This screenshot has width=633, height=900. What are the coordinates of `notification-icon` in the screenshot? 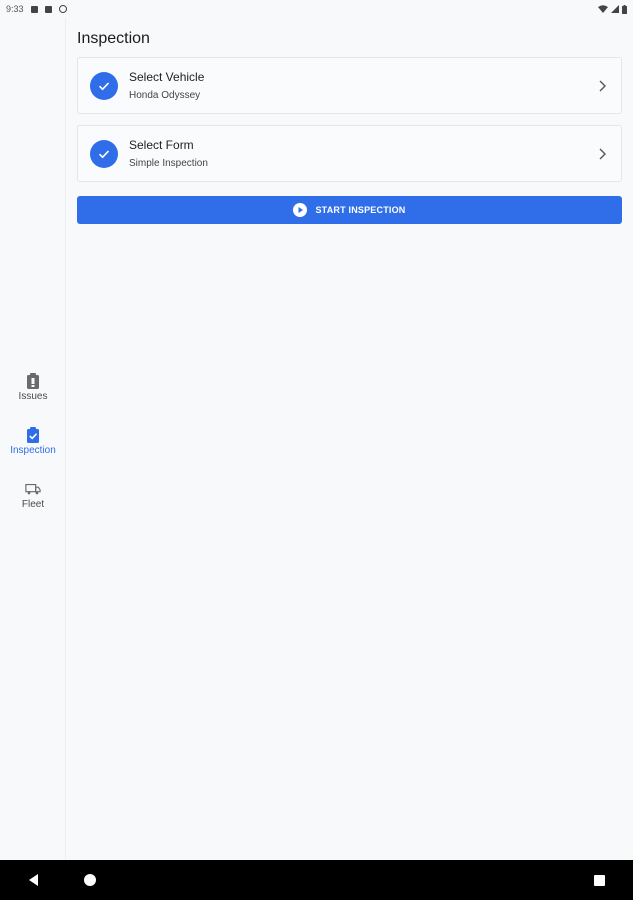 It's located at (34, 9).